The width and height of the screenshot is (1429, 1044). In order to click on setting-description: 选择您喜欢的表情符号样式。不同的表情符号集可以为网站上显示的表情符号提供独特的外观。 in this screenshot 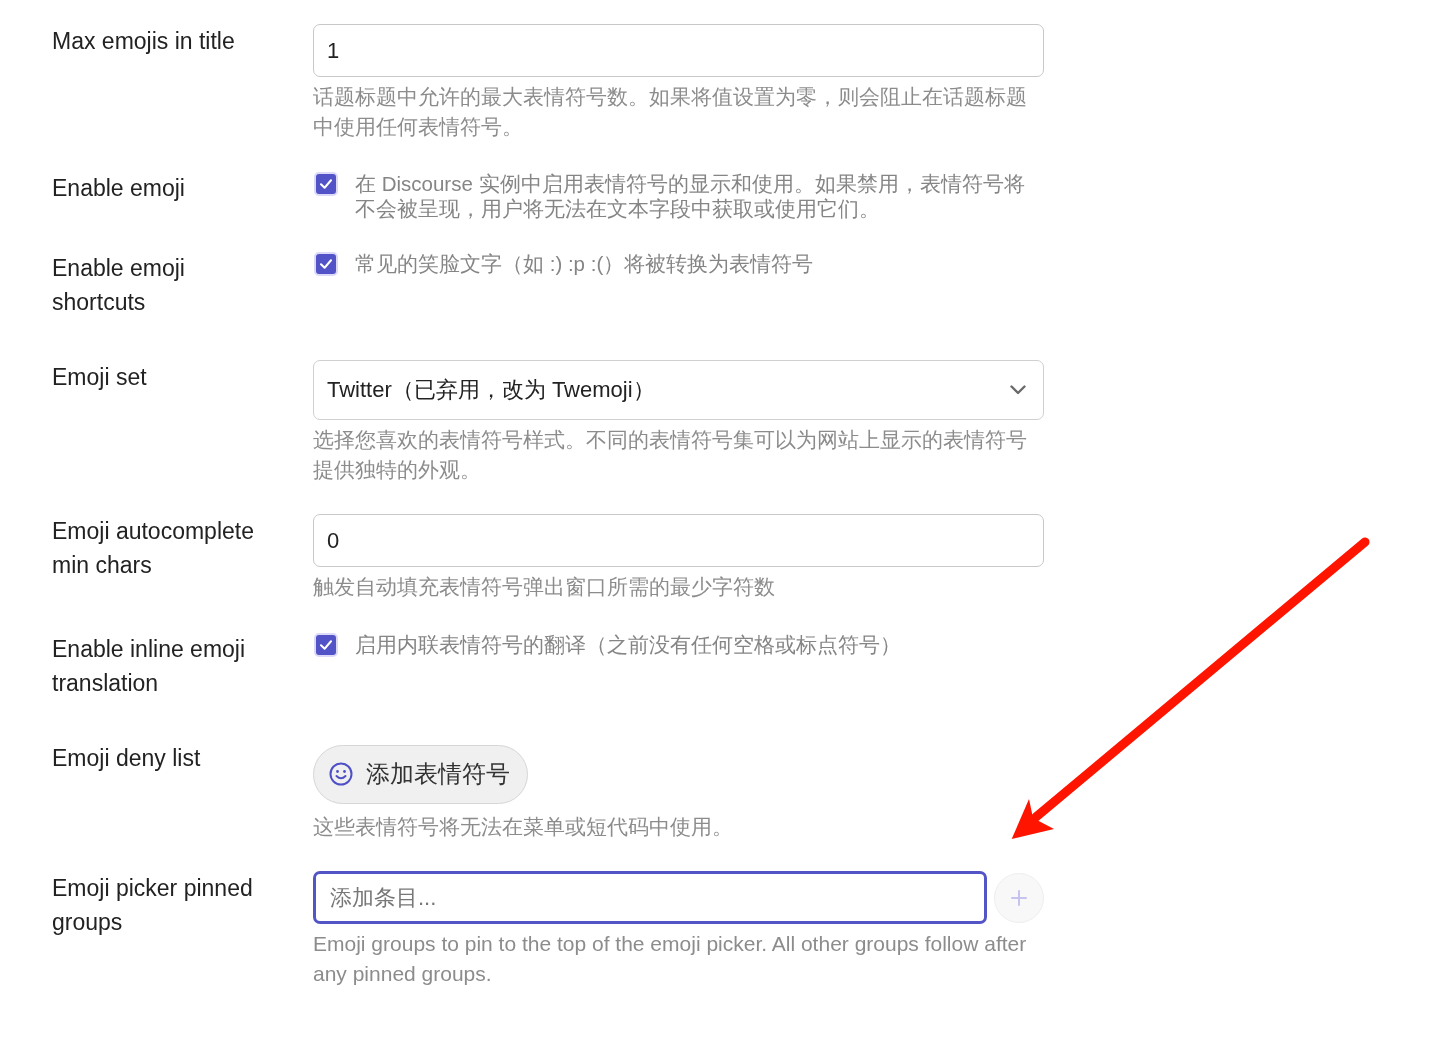, I will do `click(670, 455)`.